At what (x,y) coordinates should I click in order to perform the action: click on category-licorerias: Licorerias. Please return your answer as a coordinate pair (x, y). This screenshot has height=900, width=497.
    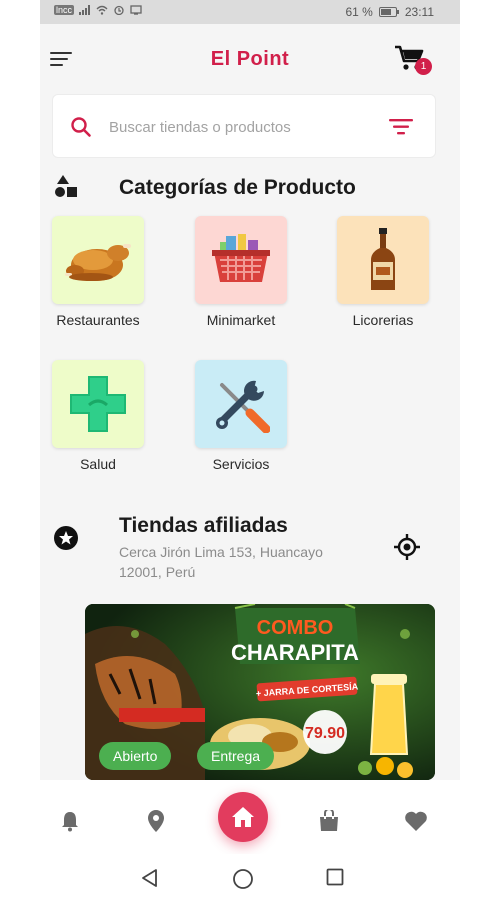
    Looking at the image, I should click on (383, 272).